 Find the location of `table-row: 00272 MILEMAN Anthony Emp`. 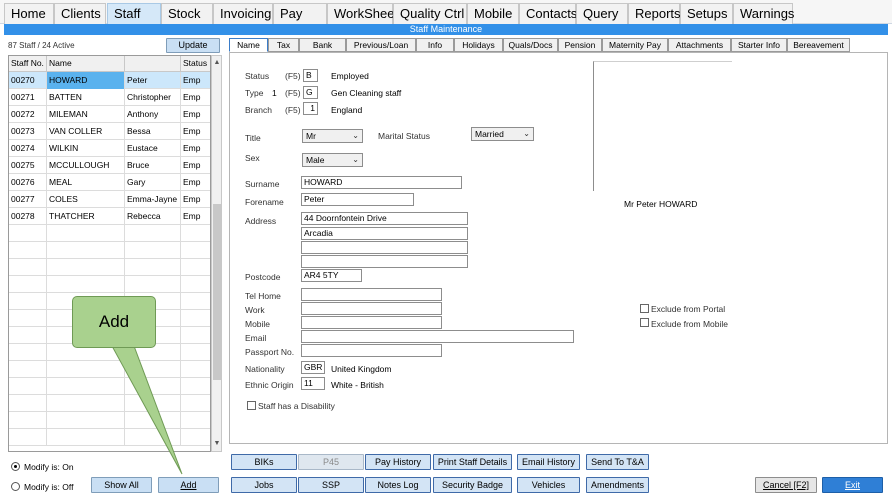

table-row: 00272 MILEMAN Anthony Emp is located at coordinates (109, 114).